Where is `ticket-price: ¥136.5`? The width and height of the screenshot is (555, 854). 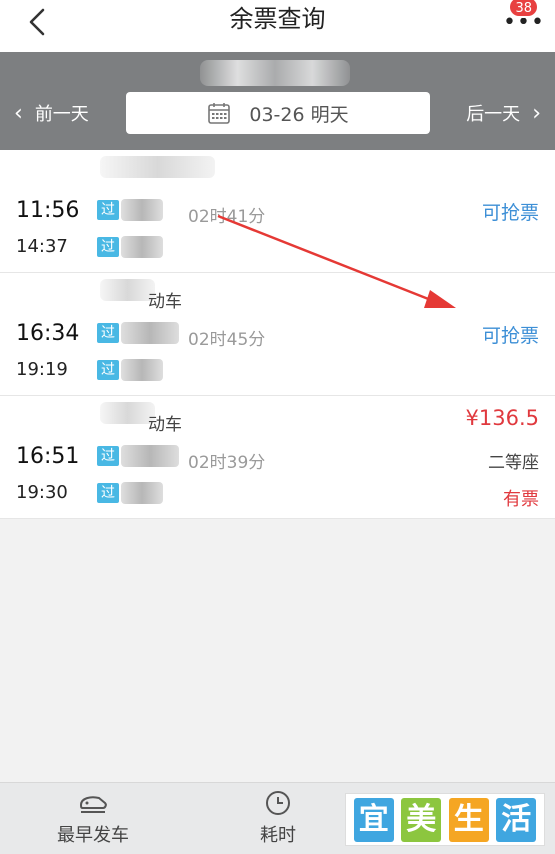 ticket-price: ¥136.5 is located at coordinates (502, 418).